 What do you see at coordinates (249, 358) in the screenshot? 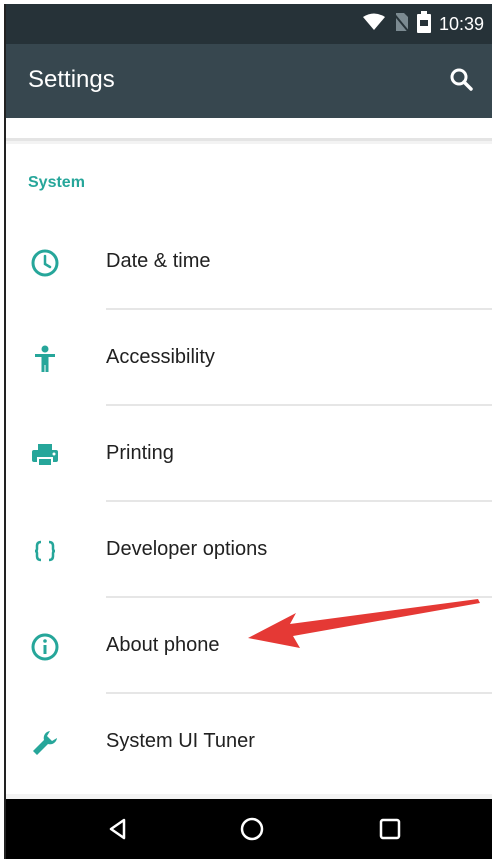
I see `settings-item-accessibility: Accessibility` at bounding box center [249, 358].